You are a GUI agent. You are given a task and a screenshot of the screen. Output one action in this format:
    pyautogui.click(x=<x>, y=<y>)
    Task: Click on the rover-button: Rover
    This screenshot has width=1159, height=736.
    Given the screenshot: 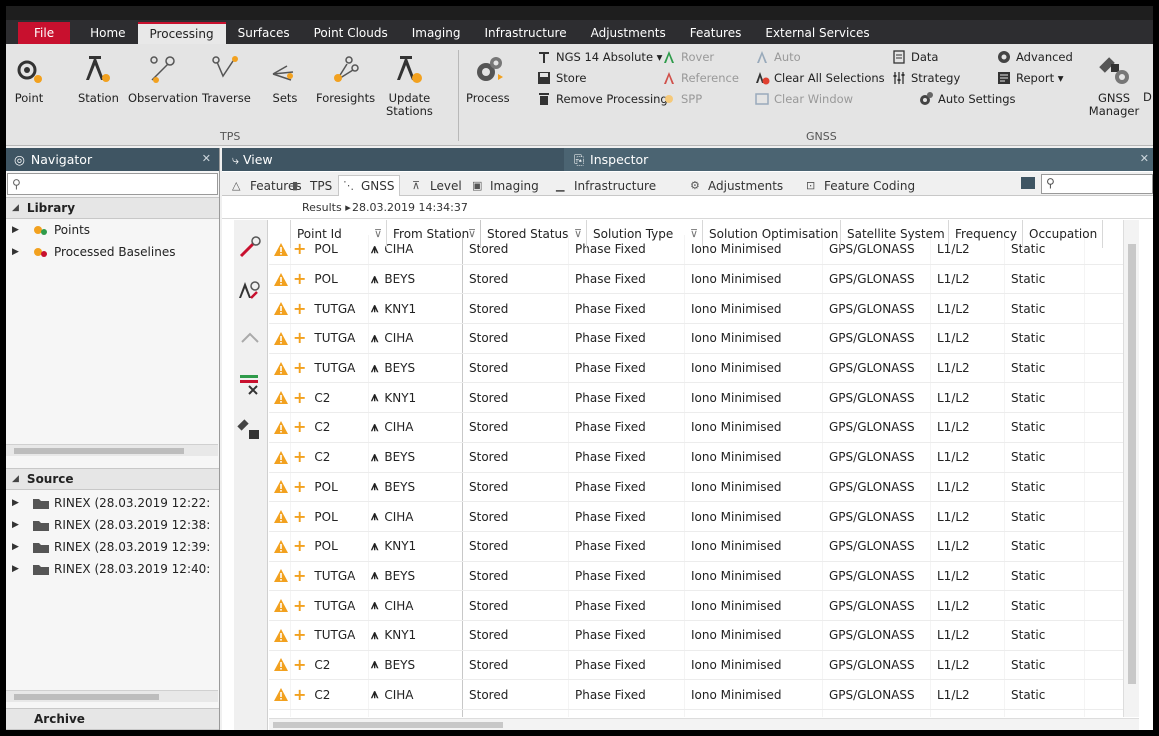 What is the action you would take?
    pyautogui.click(x=687, y=57)
    